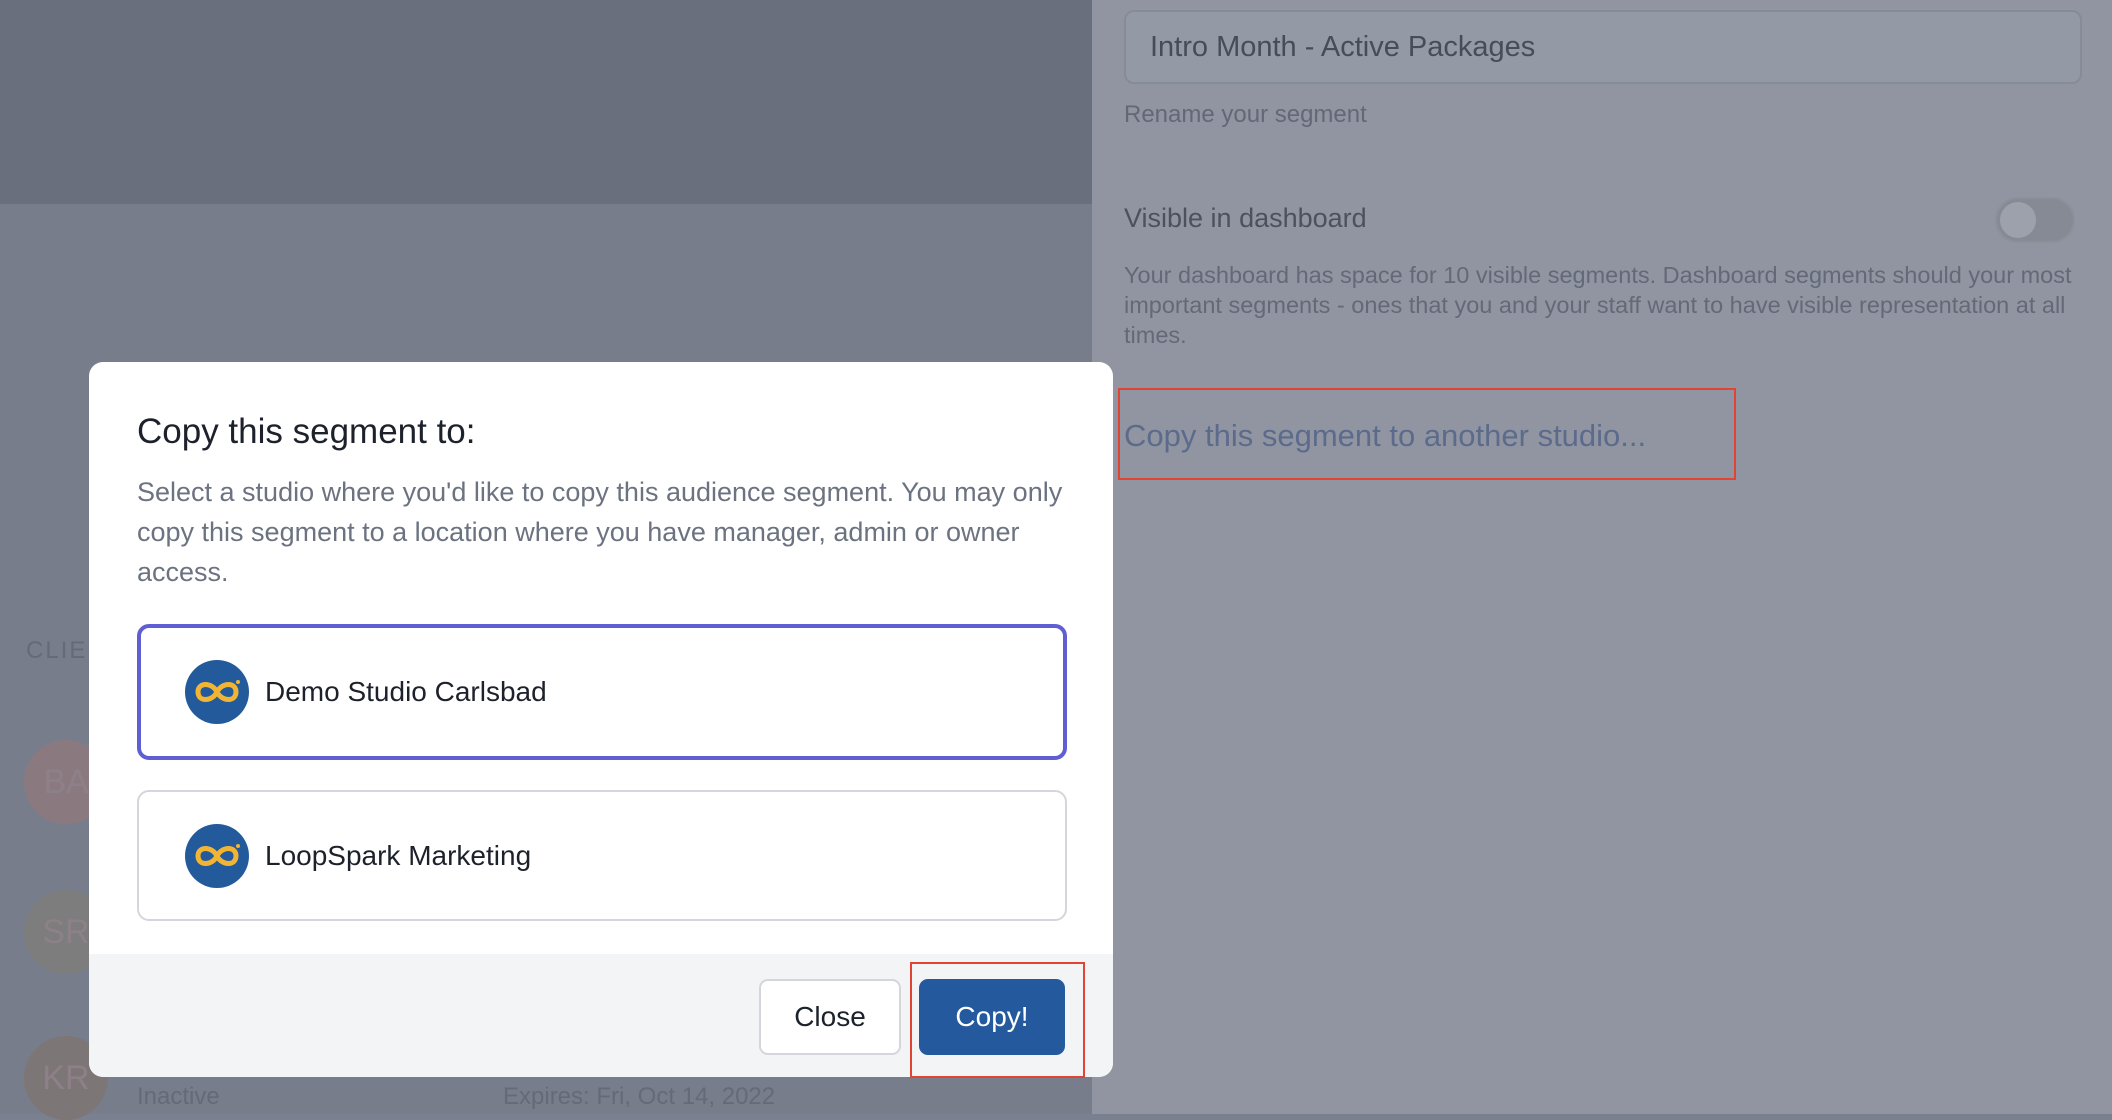  I want to click on visible-in-dashboard-toggle, so click(2035, 220).